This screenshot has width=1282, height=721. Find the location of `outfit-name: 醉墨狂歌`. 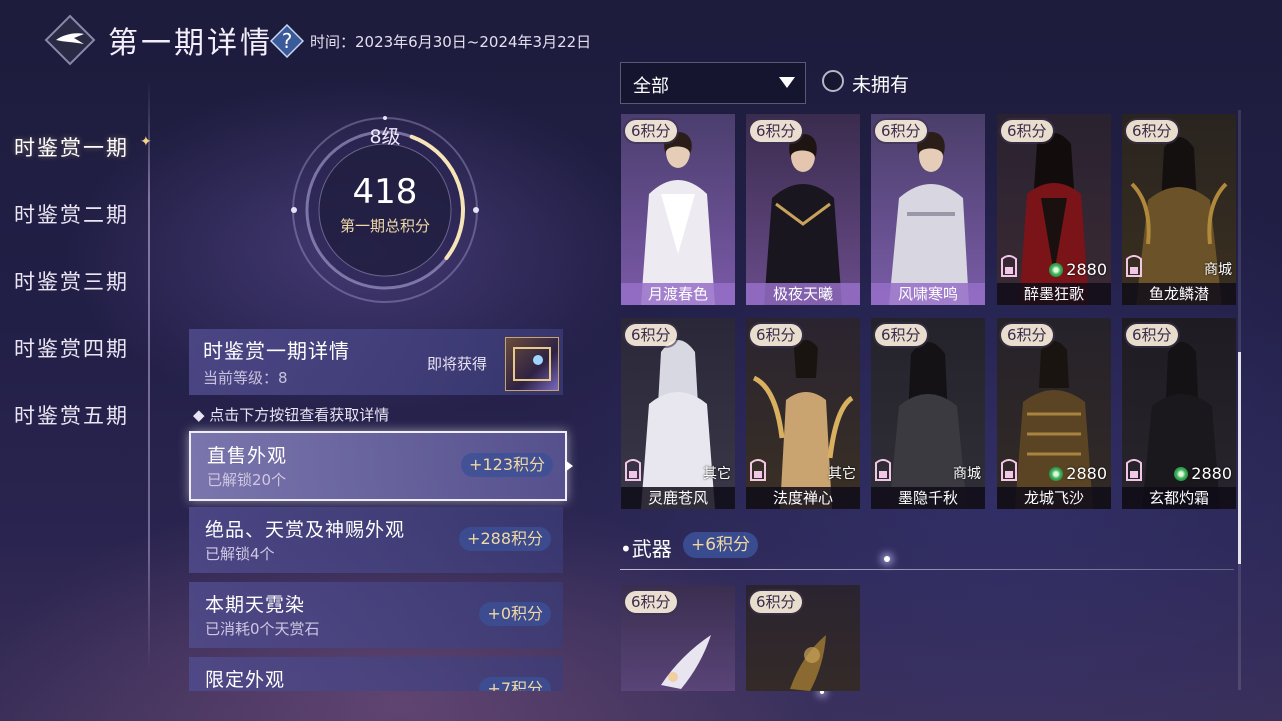

outfit-name: 醉墨狂歌 is located at coordinates (1054, 294).